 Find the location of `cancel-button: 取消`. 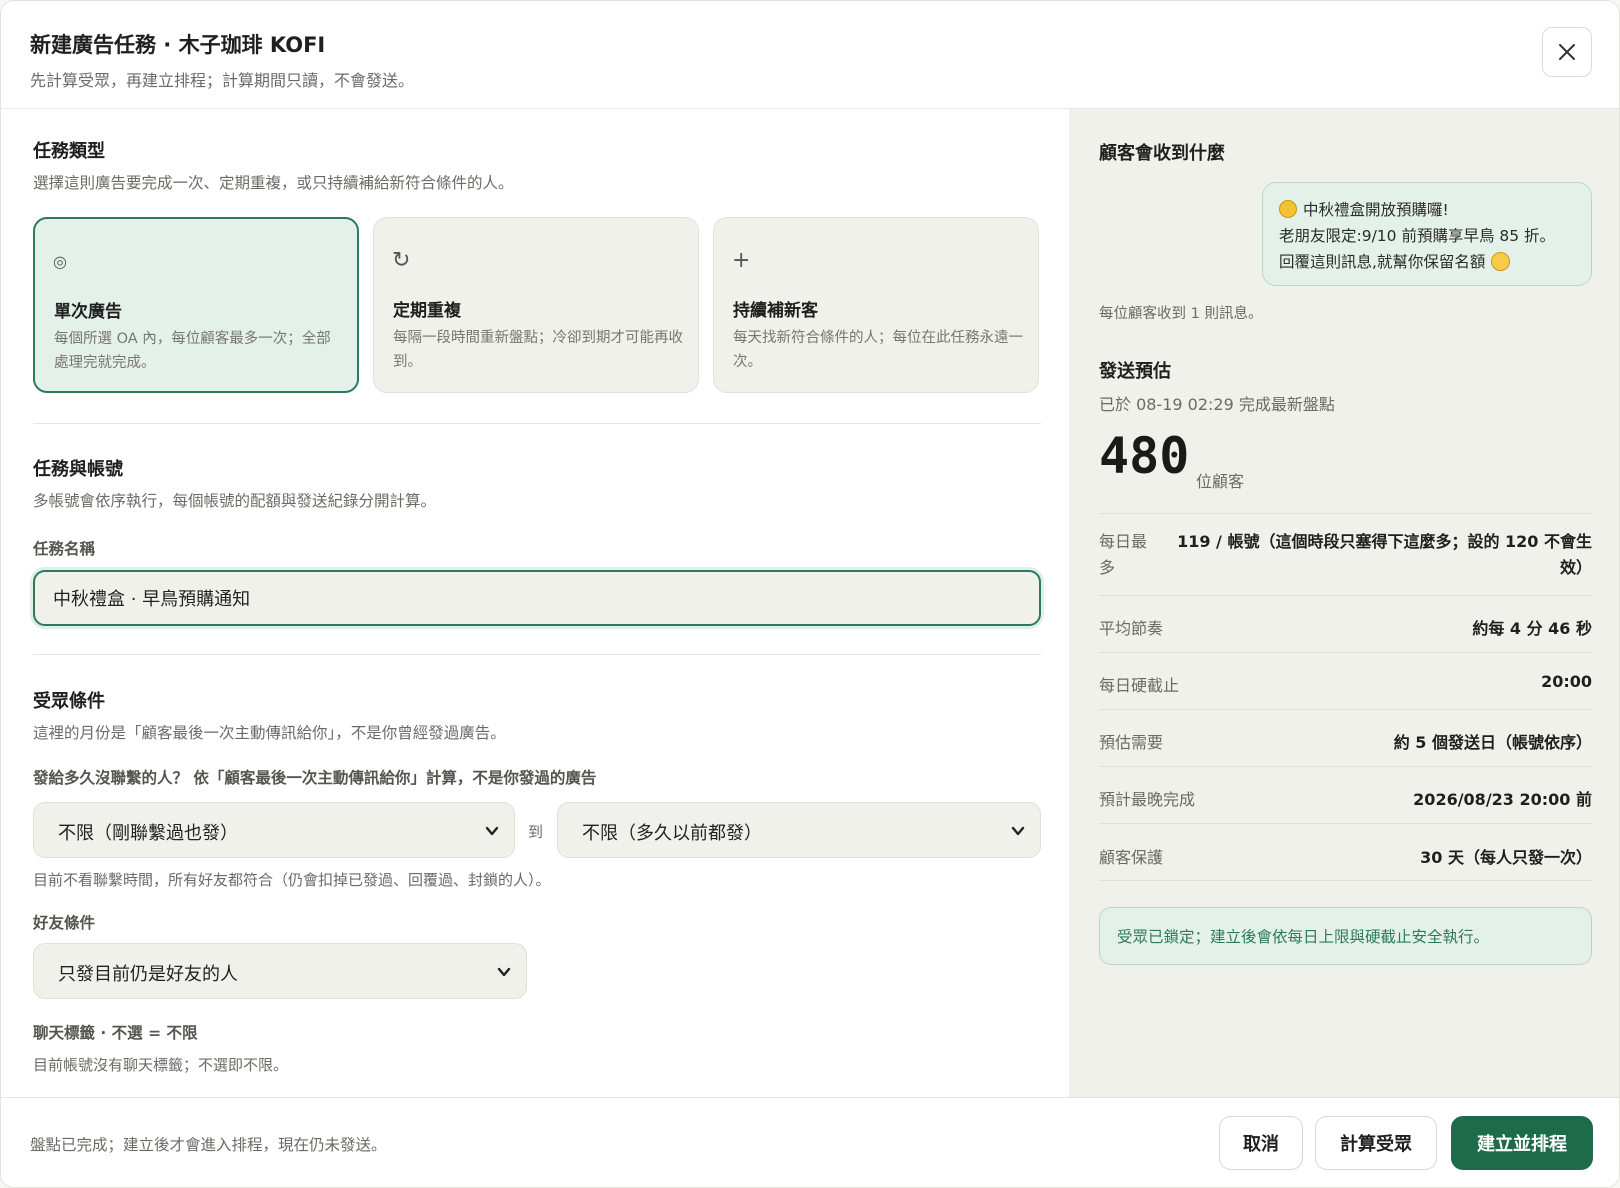

cancel-button: 取消 is located at coordinates (1261, 1143).